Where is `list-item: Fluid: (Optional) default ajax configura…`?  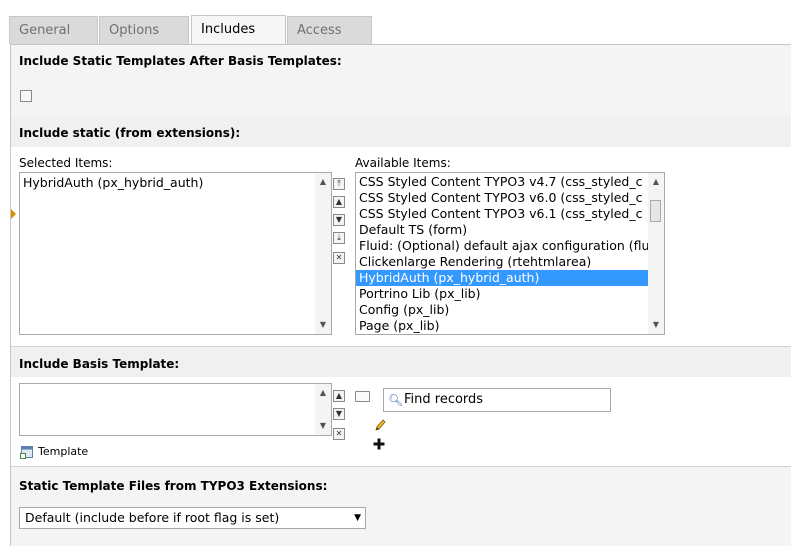 list-item: Fluid: (Optional) default ajax configura… is located at coordinates (510, 246).